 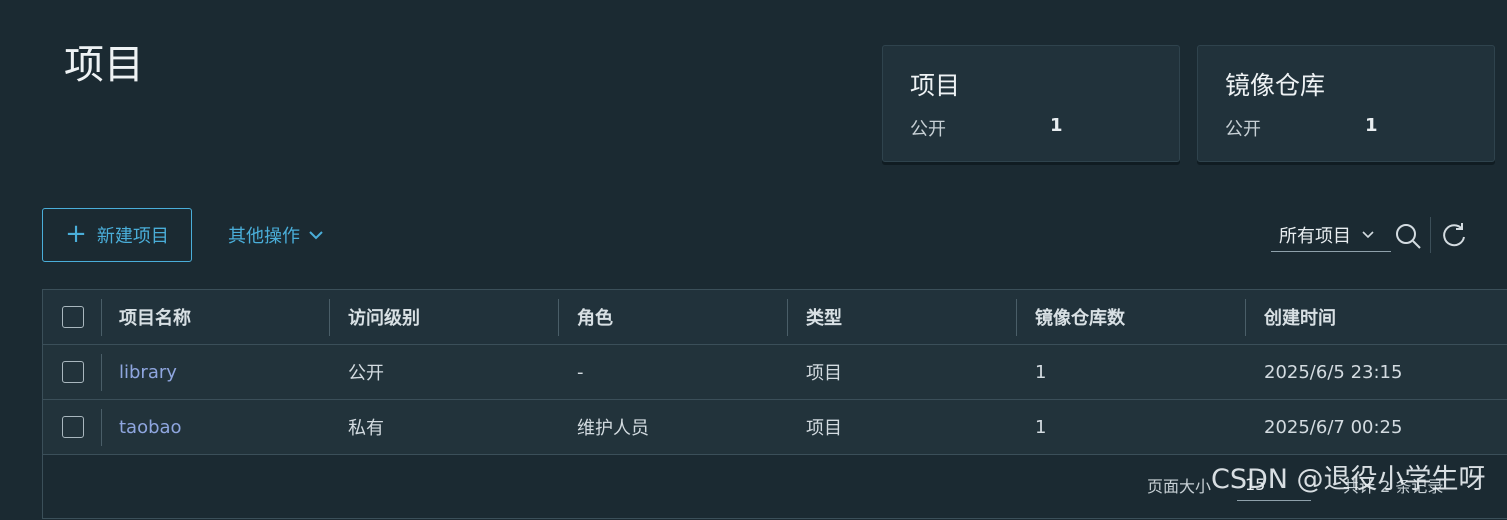 I want to click on page-title: 项目, so click(x=104, y=65).